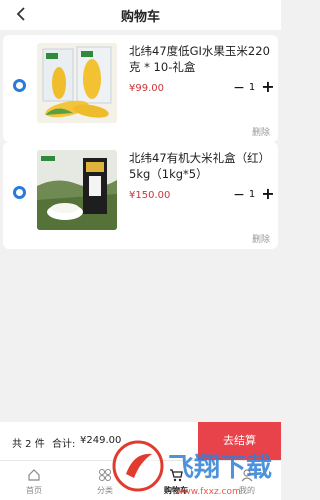 The height and width of the screenshot is (500, 320). I want to click on product-price: ¥150.00, so click(150, 195).